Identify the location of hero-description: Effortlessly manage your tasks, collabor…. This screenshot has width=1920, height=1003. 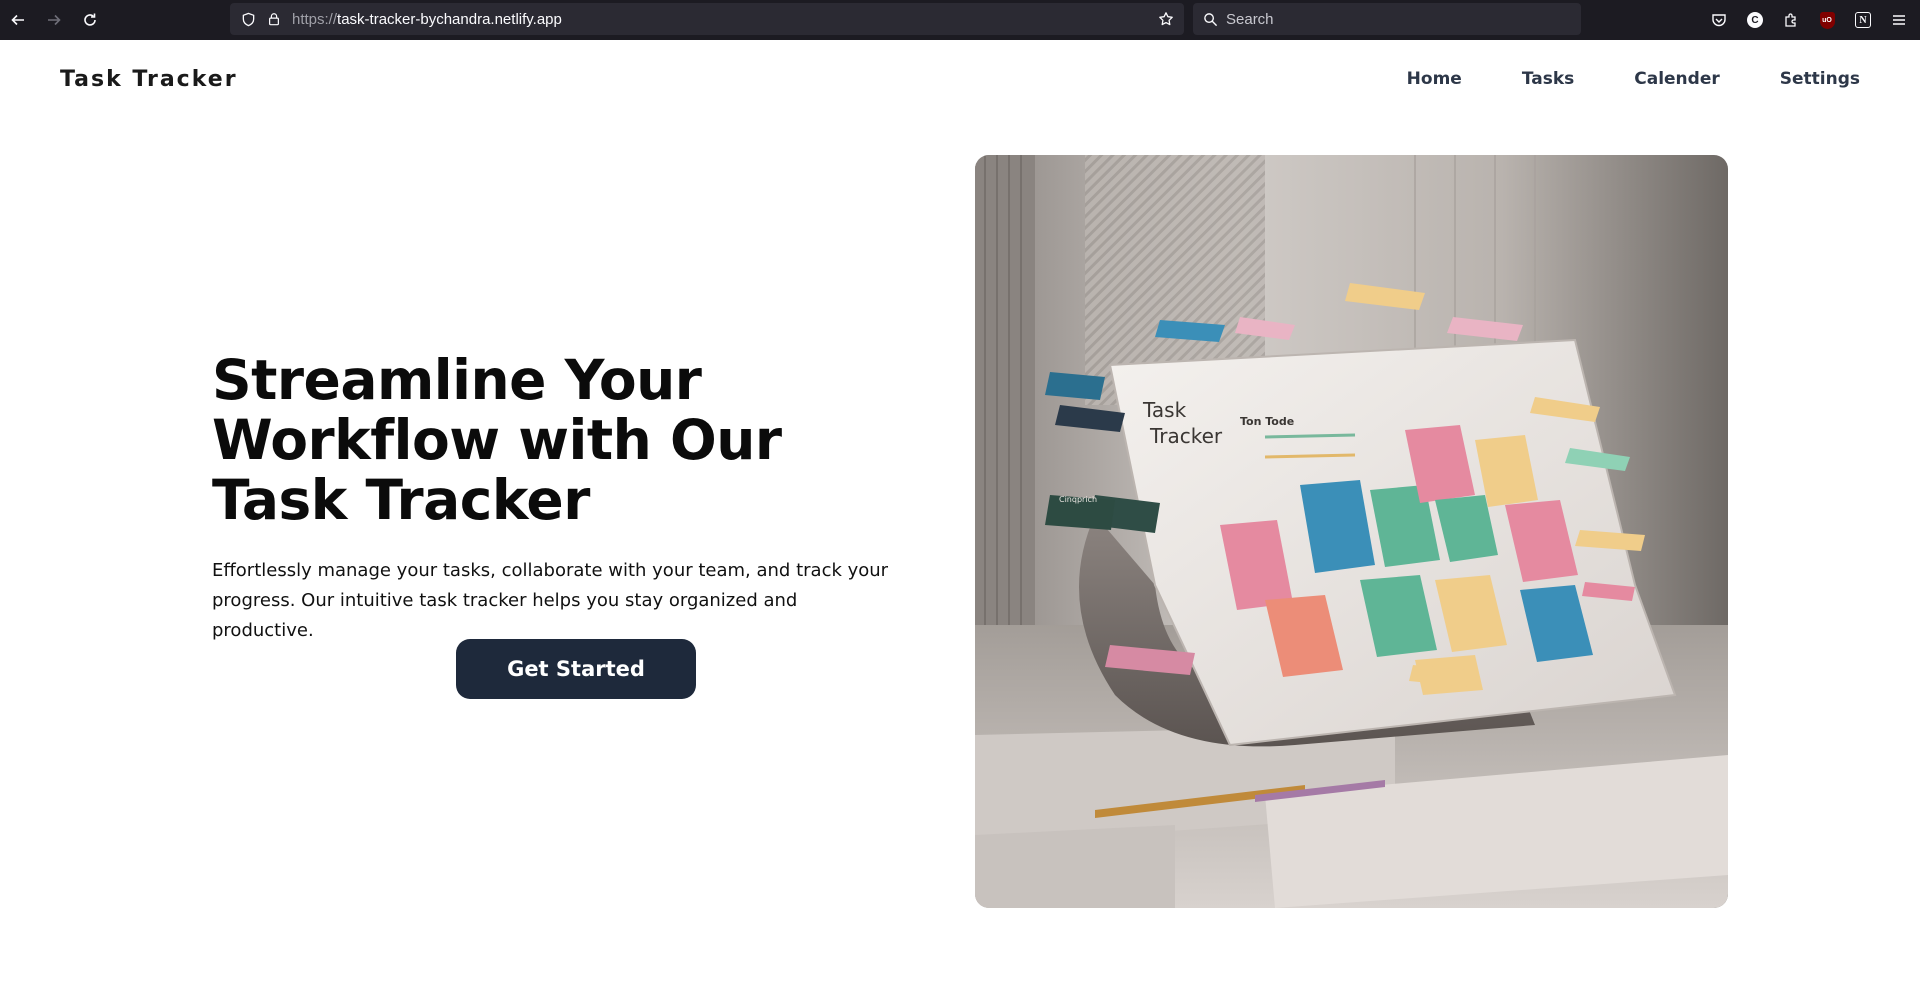
(550, 600).